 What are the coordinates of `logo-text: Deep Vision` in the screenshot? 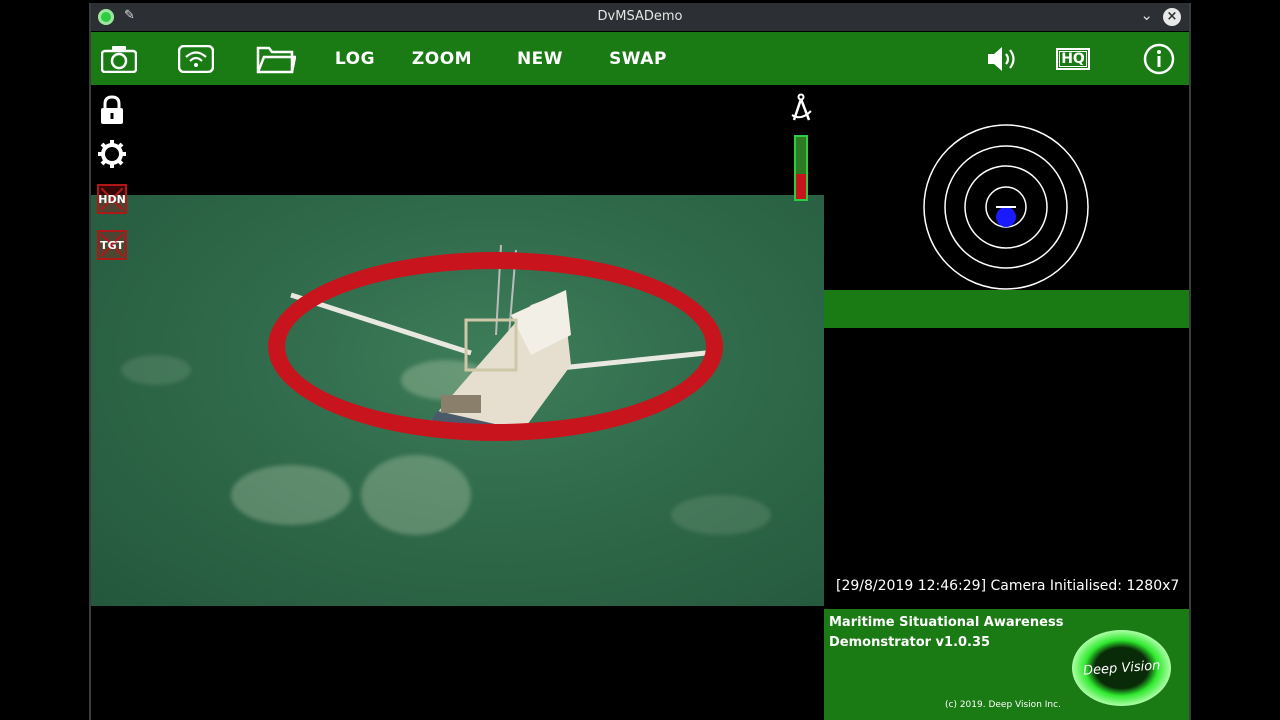 It's located at (1121, 668).